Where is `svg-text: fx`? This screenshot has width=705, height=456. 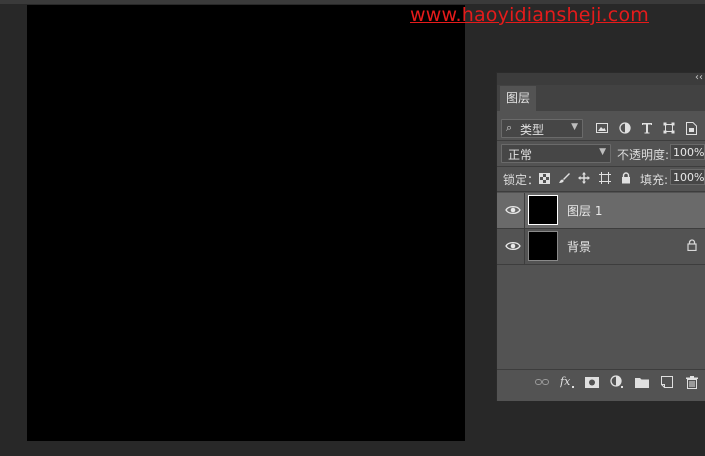
svg-text: fx is located at coordinates (565, 381).